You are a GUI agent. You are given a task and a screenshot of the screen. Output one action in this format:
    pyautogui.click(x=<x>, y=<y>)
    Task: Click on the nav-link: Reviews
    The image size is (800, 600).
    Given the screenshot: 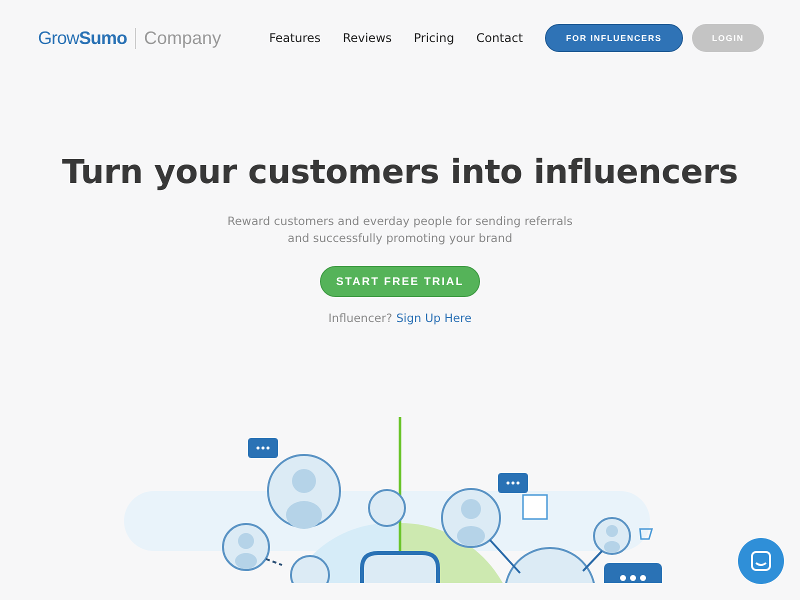 What is the action you would take?
    pyautogui.click(x=367, y=38)
    